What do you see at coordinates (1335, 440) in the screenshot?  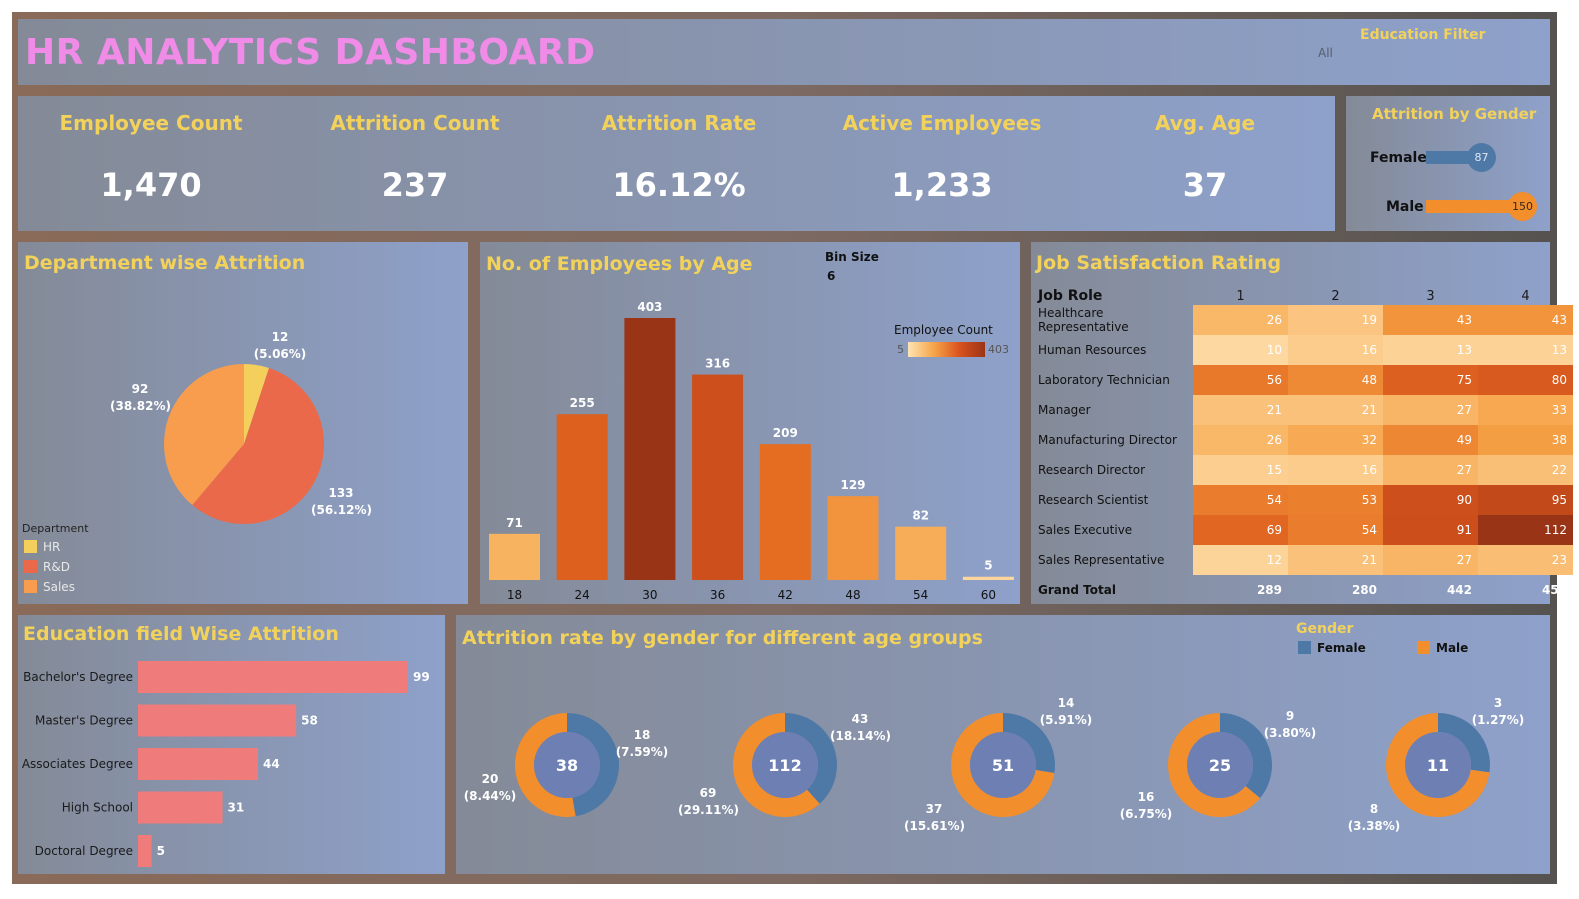 I see `table-cell: 32` at bounding box center [1335, 440].